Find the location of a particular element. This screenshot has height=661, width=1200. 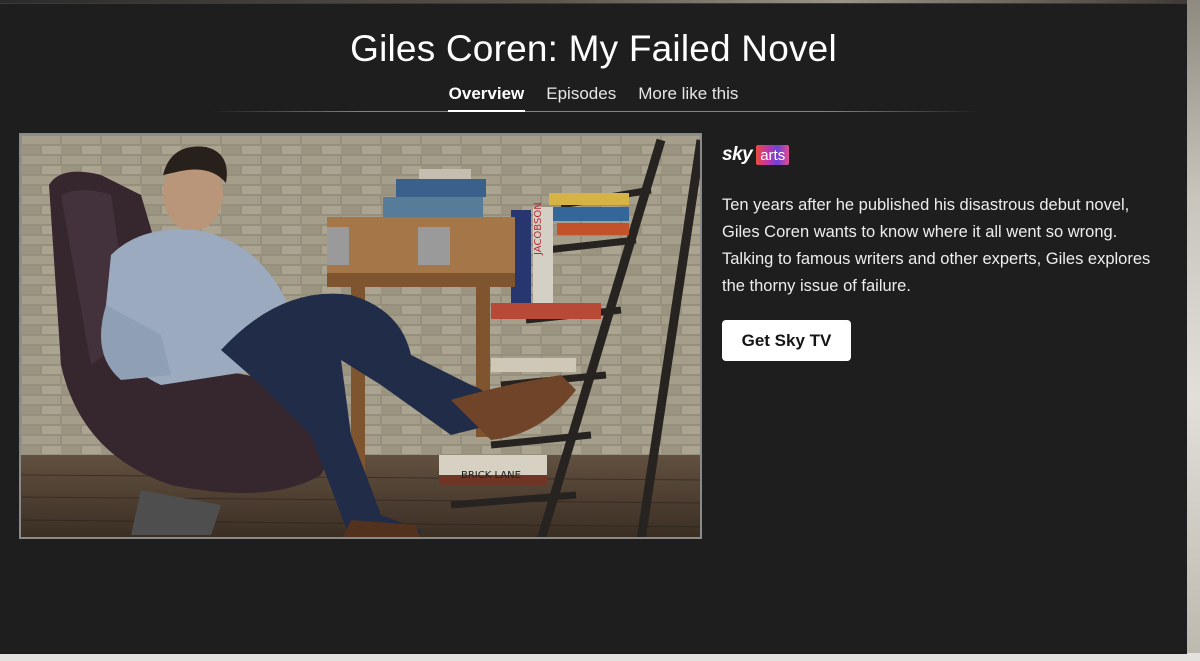

page-scrollbar is located at coordinates (1193, 330).